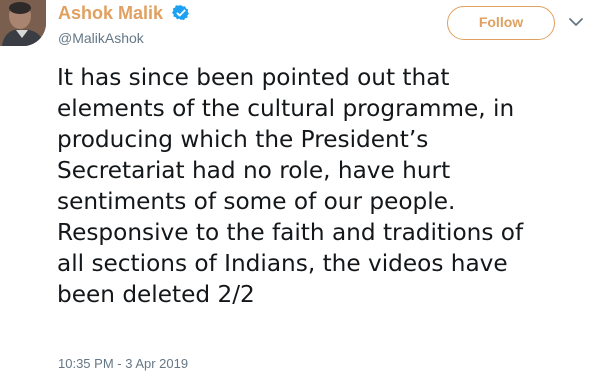 The width and height of the screenshot is (600, 386). Describe the element at coordinates (286, 108) in the screenshot. I see `tweet-text-line: elements of the cultural programme, in` at that location.